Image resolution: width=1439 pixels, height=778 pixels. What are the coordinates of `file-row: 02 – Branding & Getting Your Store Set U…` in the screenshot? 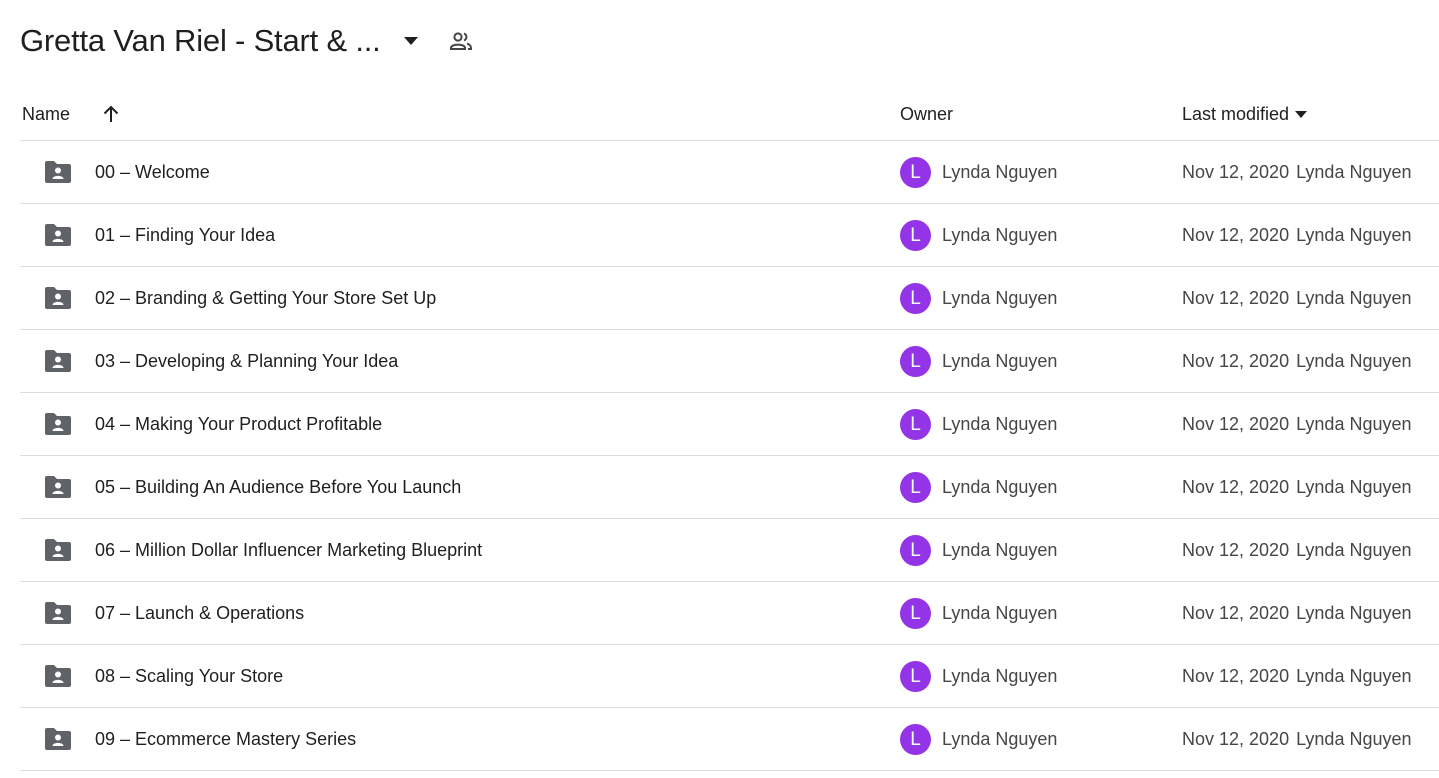 It's located at (729, 298).